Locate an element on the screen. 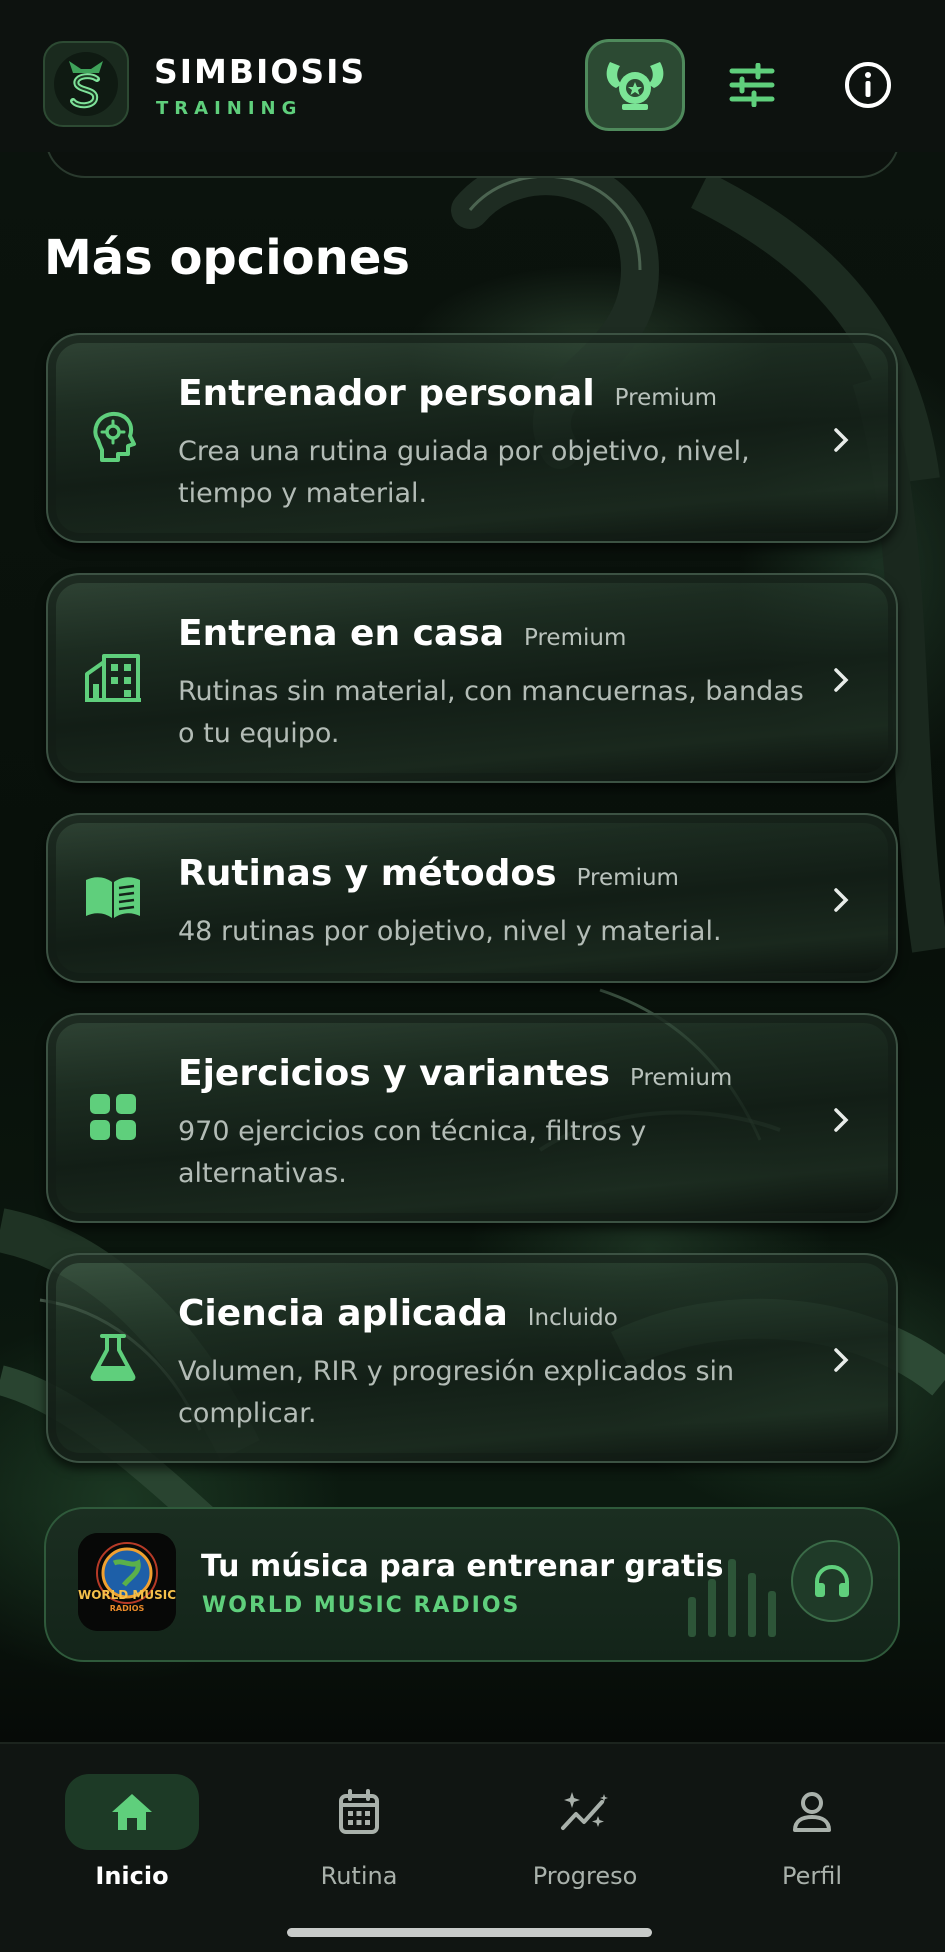 The height and width of the screenshot is (1952, 945). calendar-icon is located at coordinates (359, 1811).